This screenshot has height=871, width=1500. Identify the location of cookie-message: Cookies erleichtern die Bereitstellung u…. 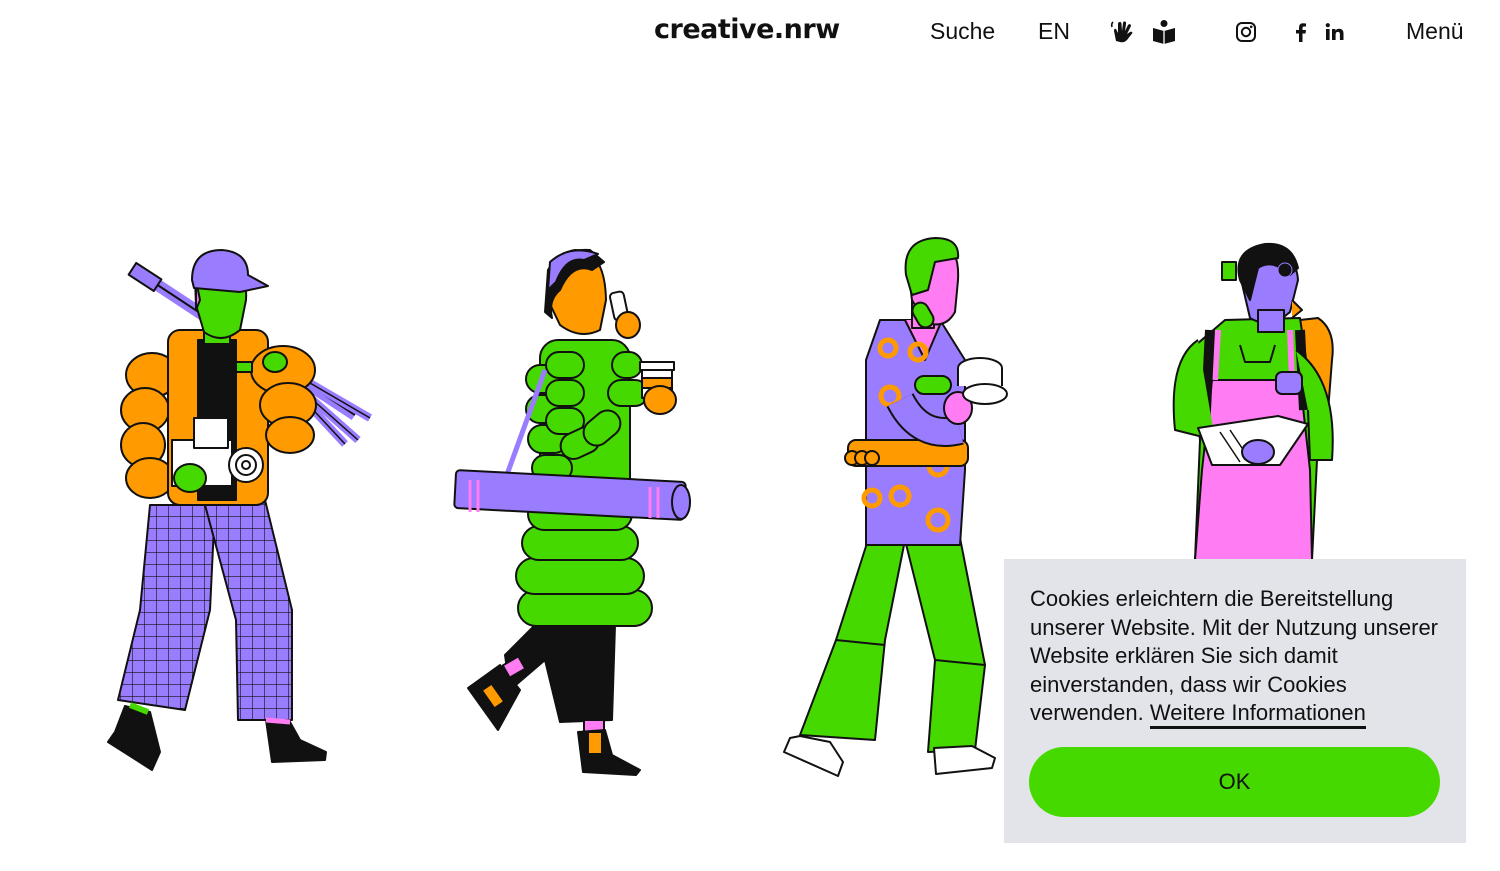
(1240, 657).